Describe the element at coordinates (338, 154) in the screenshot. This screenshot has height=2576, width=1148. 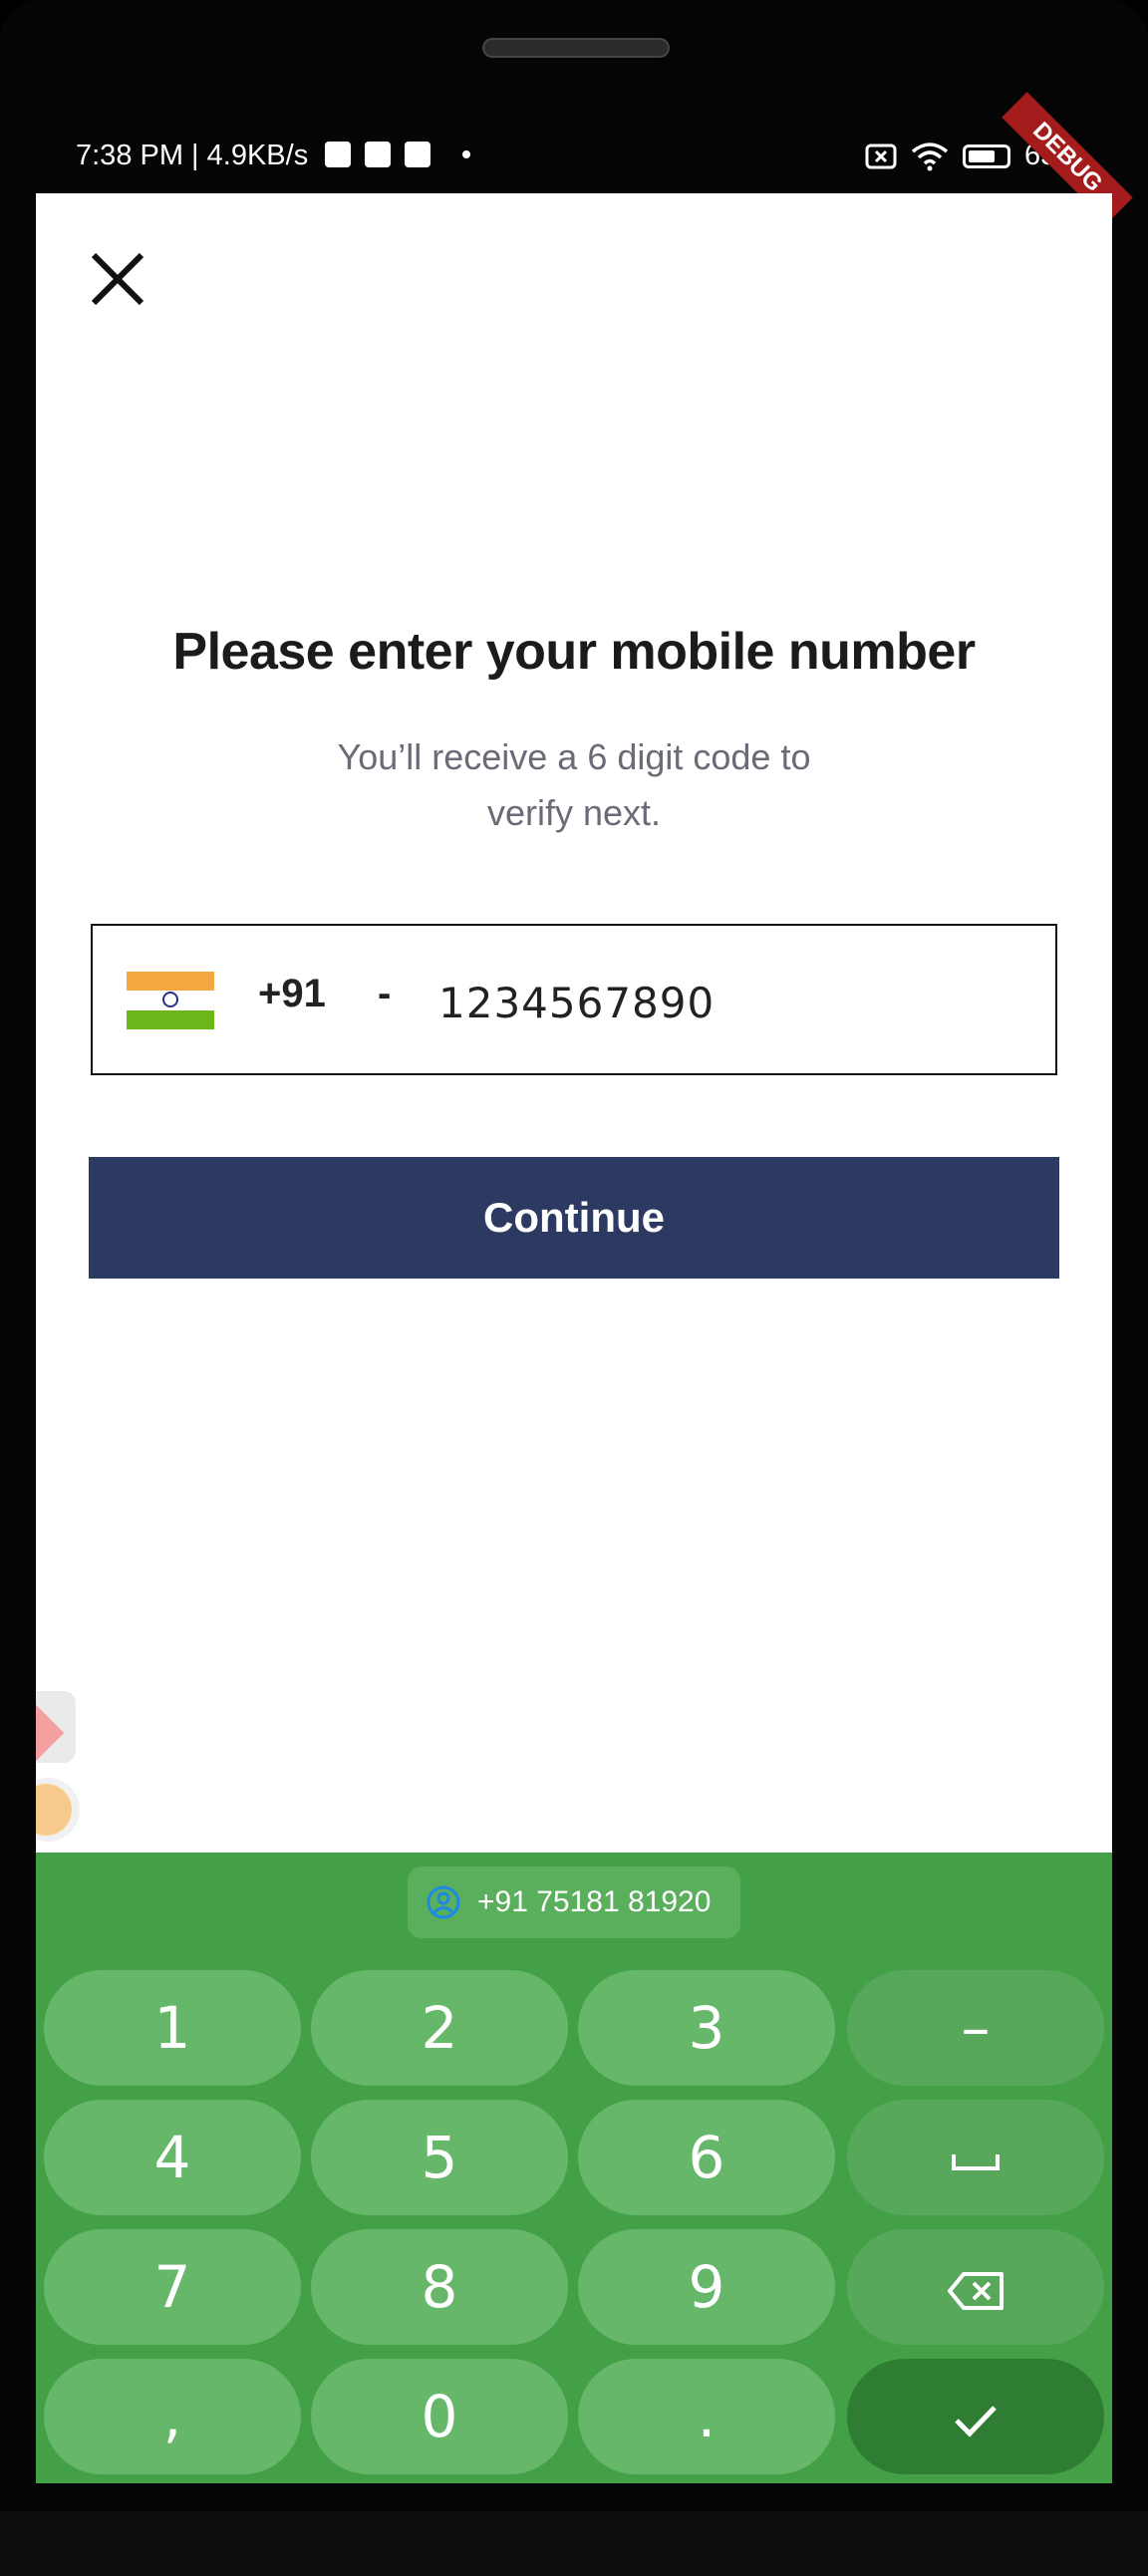
I see `calendar-icon` at that location.